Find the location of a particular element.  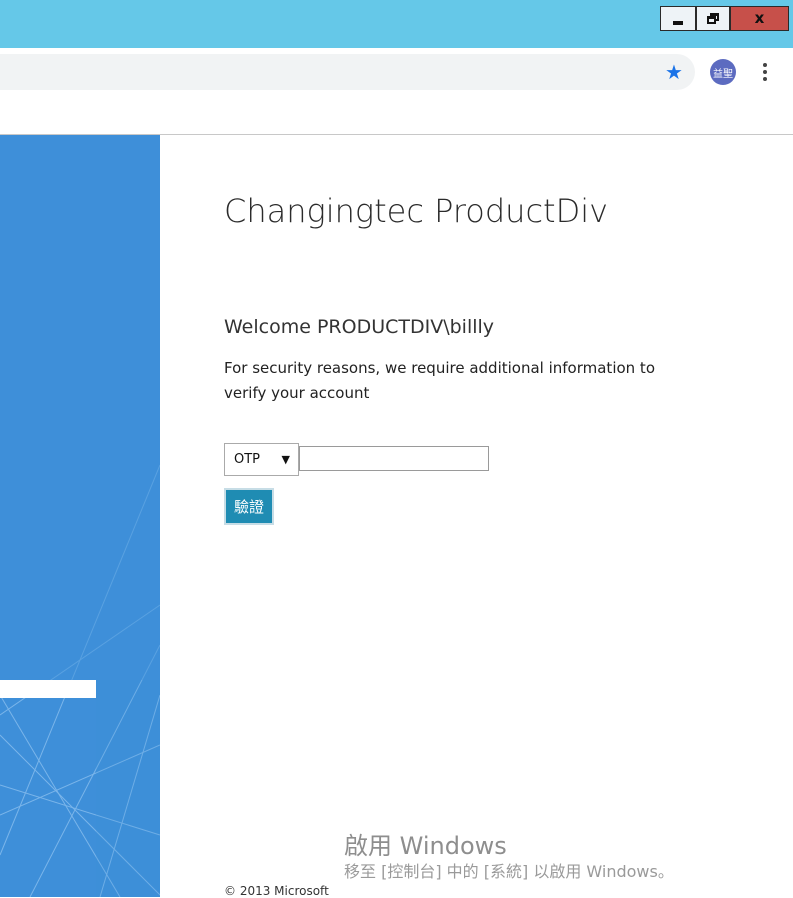

minimize-icon is located at coordinates (678, 22).